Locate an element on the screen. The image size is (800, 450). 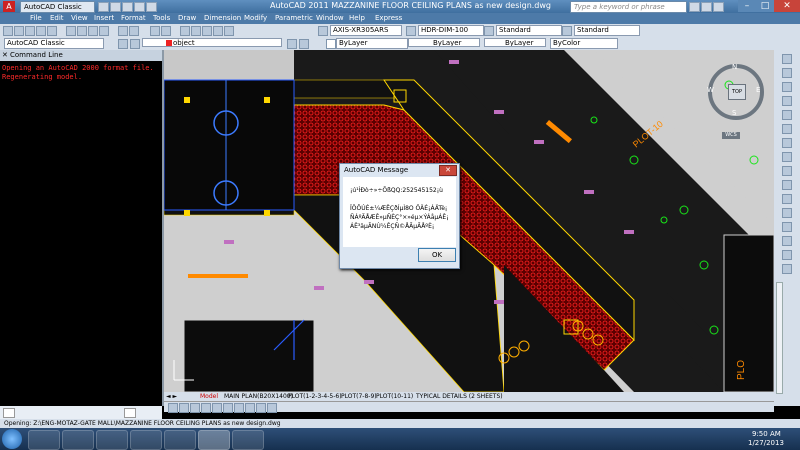
mirror-icon is located at coordinates (787, 87).